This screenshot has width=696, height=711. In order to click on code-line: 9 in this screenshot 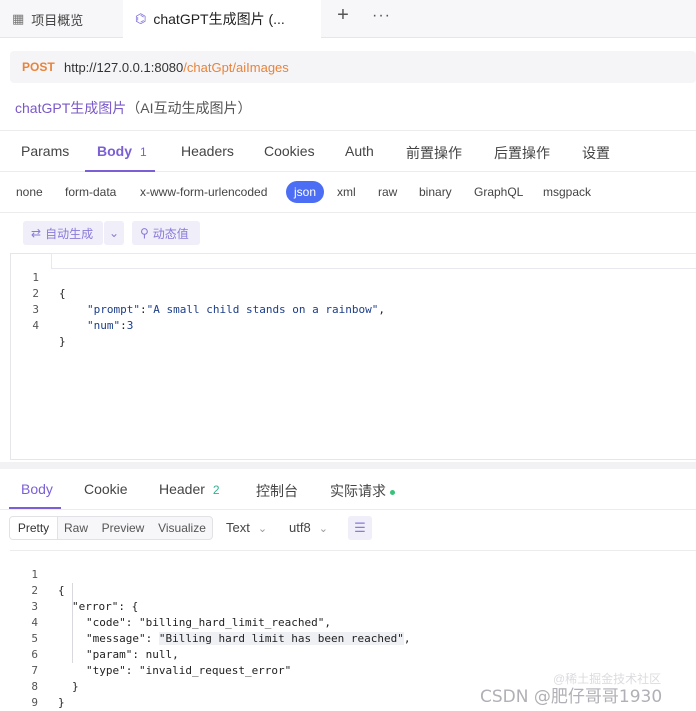, I will do `click(24, 694)`.